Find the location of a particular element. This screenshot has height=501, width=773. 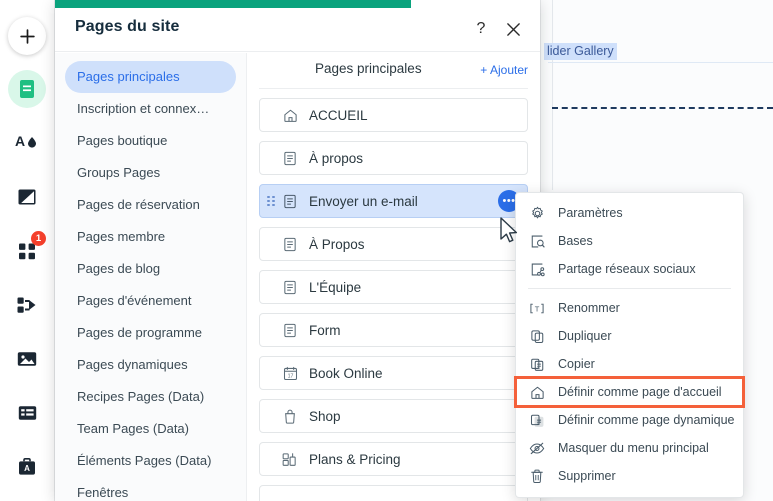

menu-item-definir-page-dynamique: Définir comme page dynamique is located at coordinates (629, 420).